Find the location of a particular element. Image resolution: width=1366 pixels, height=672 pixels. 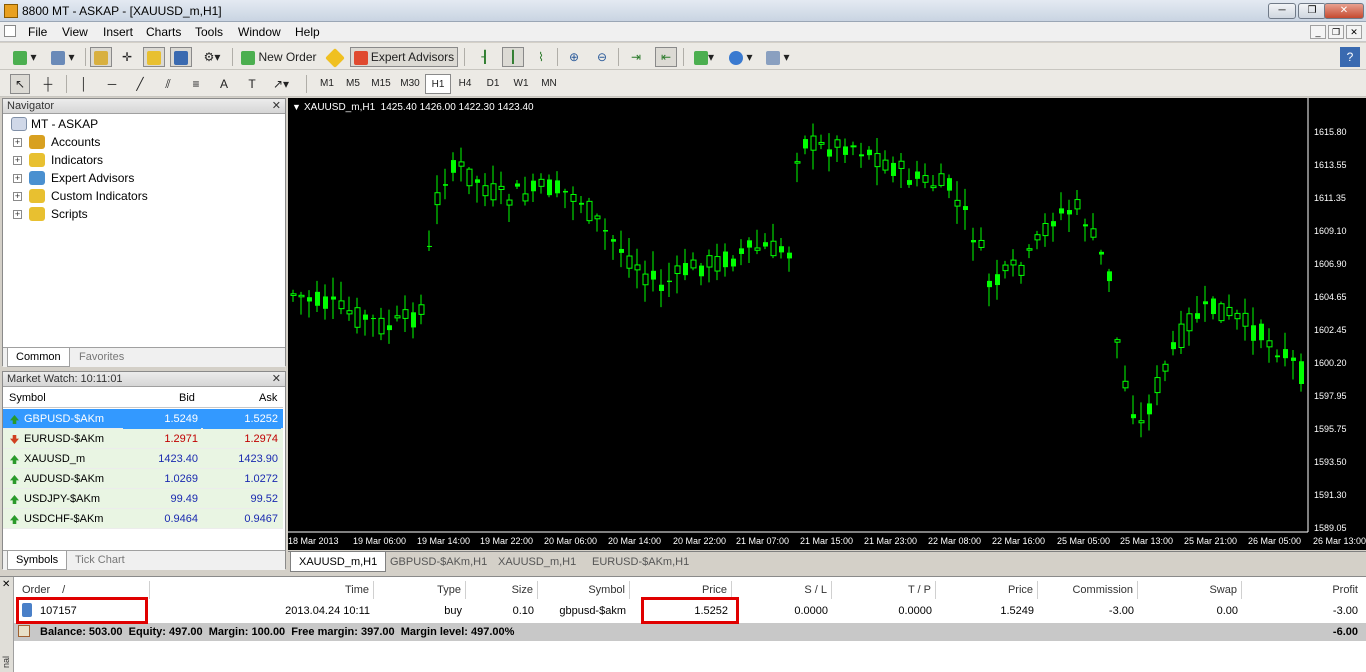

column-type: Type is located at coordinates (420, 590).